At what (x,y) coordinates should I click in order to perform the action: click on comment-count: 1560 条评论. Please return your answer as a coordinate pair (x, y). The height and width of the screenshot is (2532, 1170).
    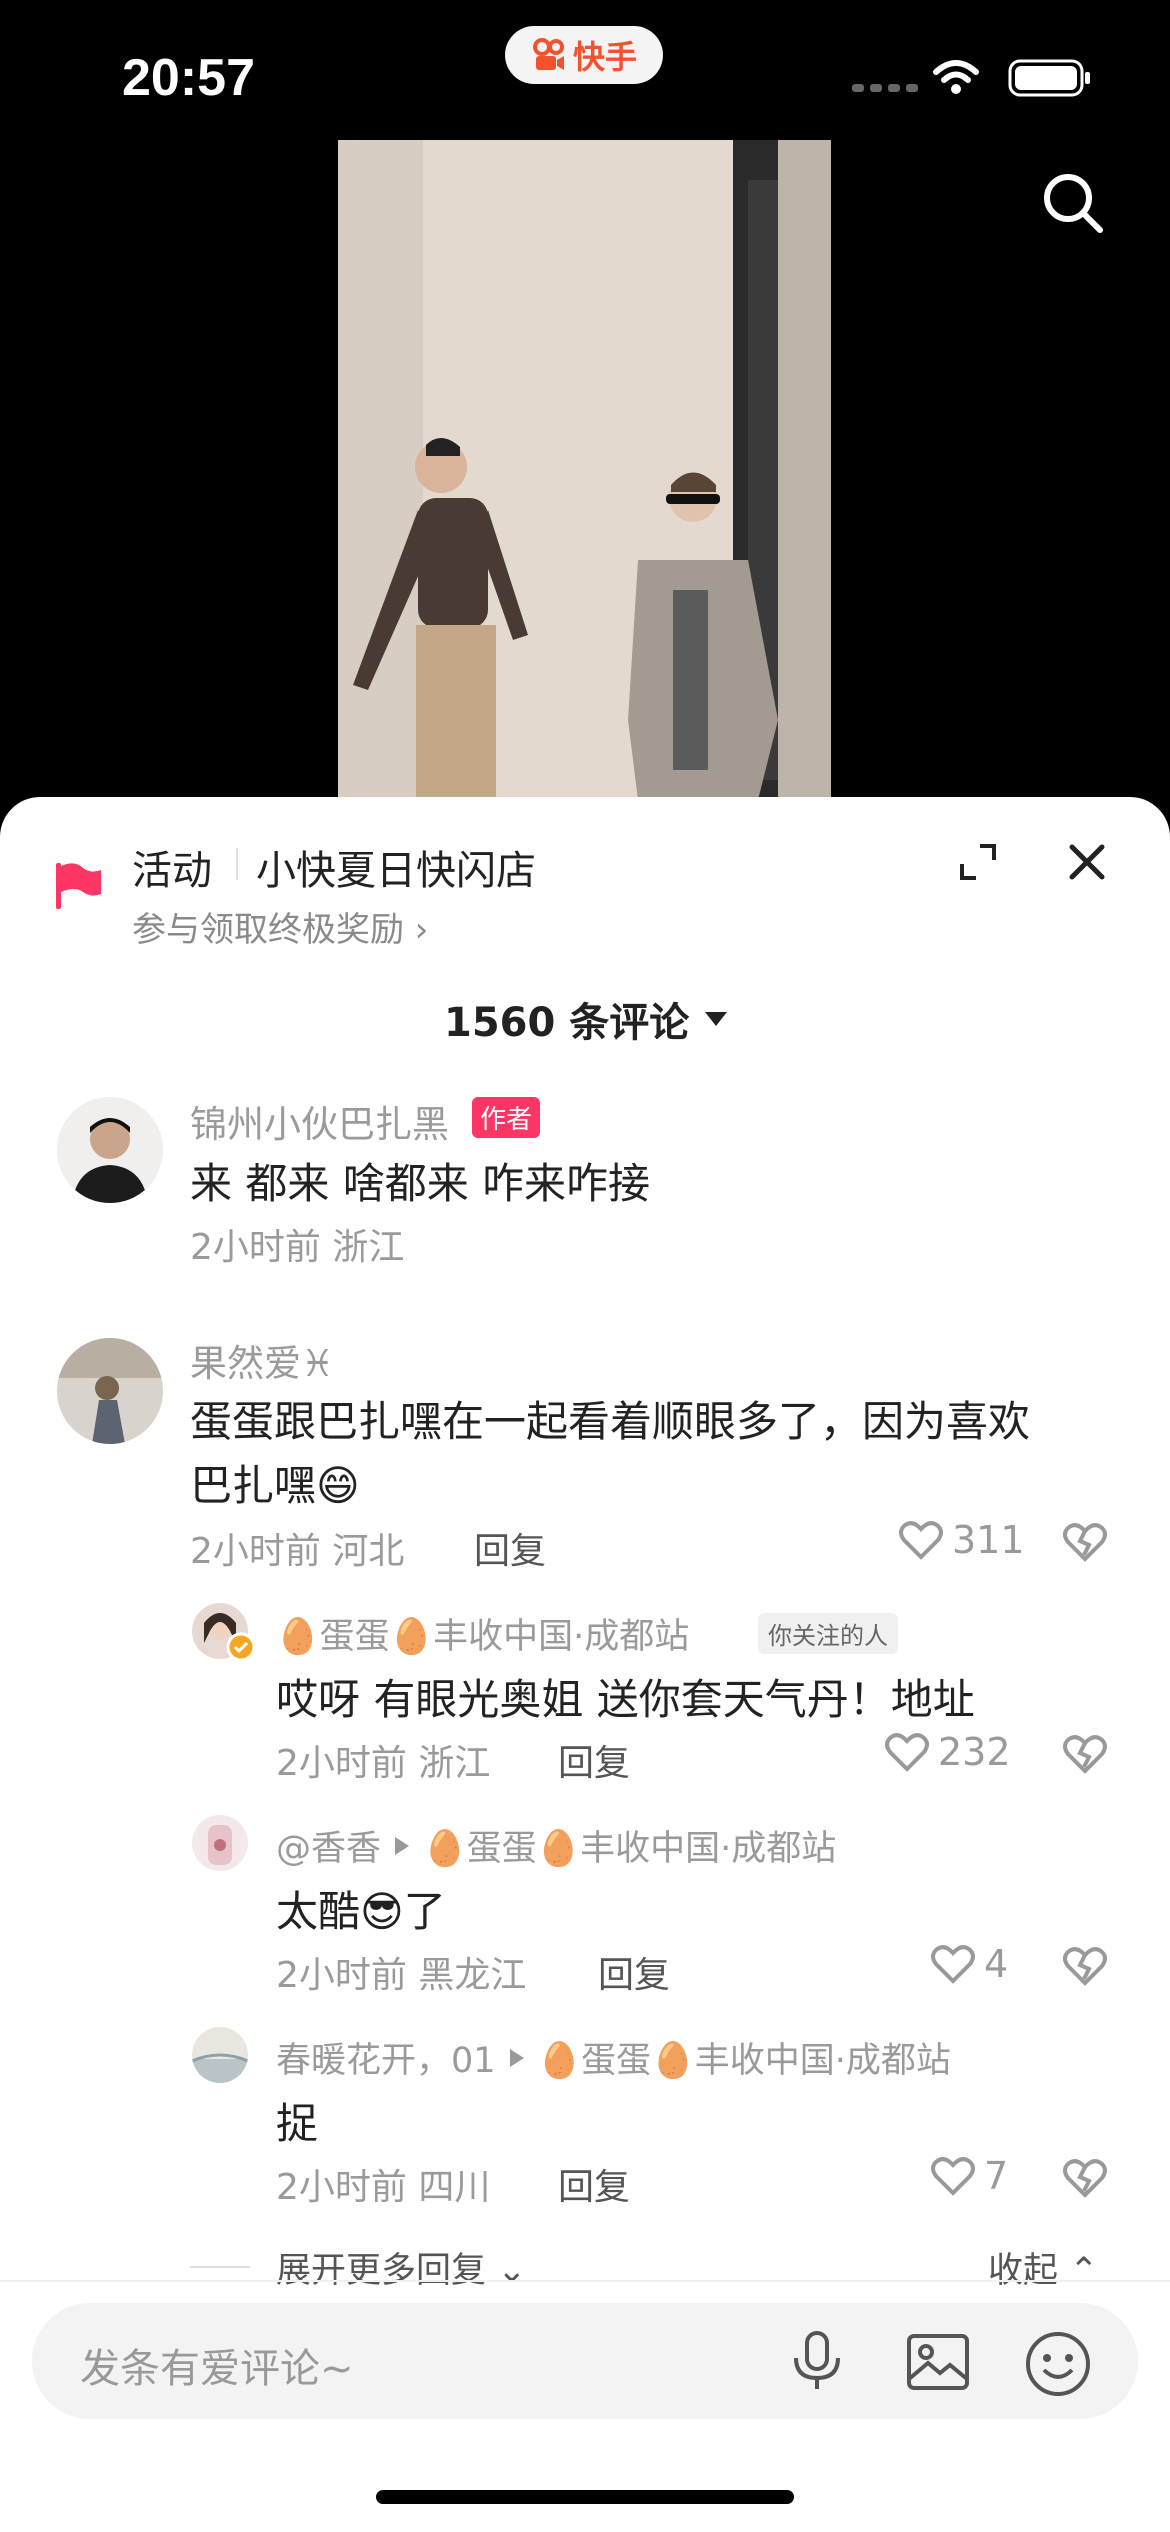
    Looking at the image, I should click on (567, 1023).